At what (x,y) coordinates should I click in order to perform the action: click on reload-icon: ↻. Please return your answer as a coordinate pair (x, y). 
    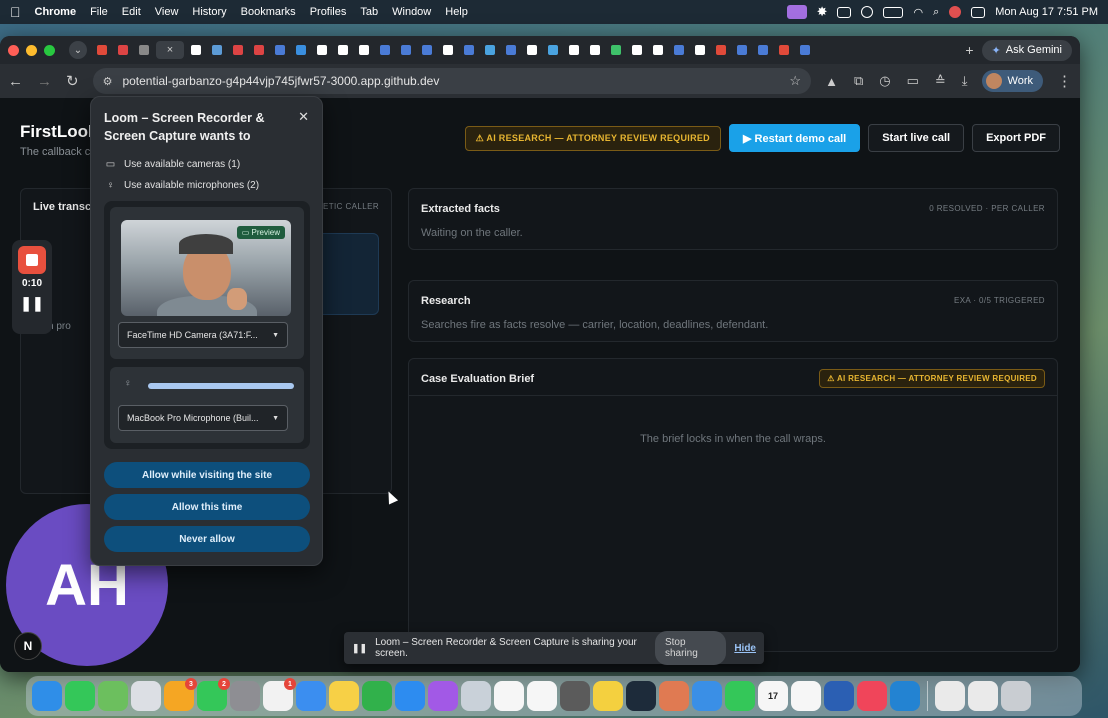
    Looking at the image, I should click on (72, 81).